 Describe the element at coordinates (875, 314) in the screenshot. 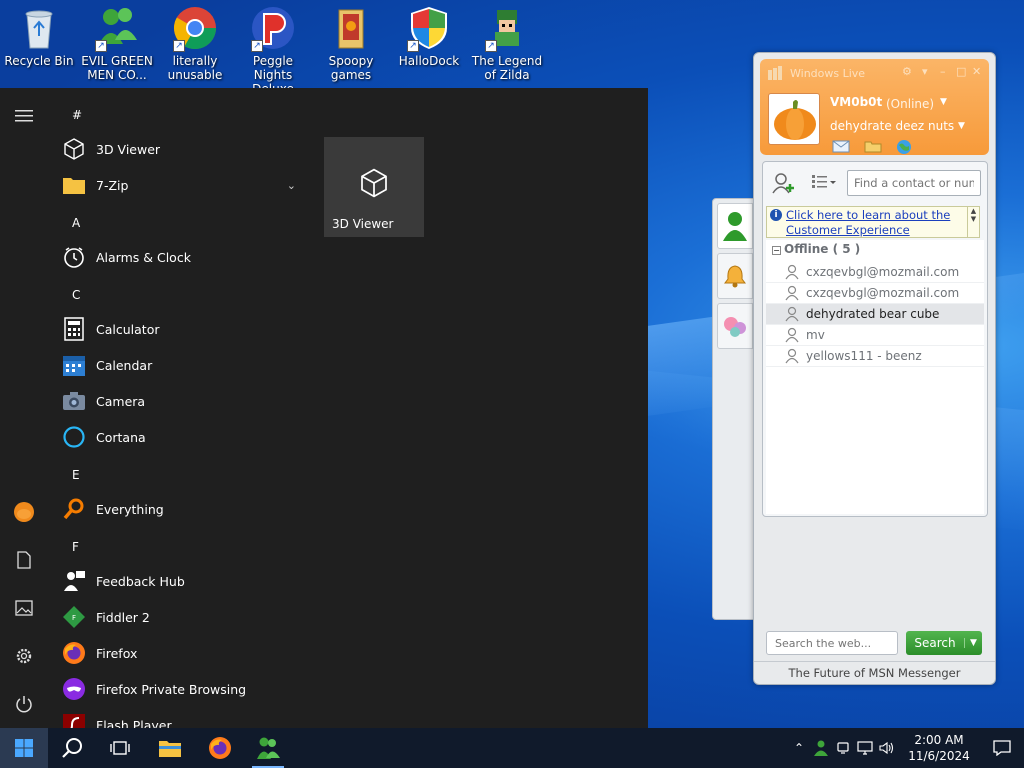

I see `contact-item-selected: dehydrated bear cube` at that location.